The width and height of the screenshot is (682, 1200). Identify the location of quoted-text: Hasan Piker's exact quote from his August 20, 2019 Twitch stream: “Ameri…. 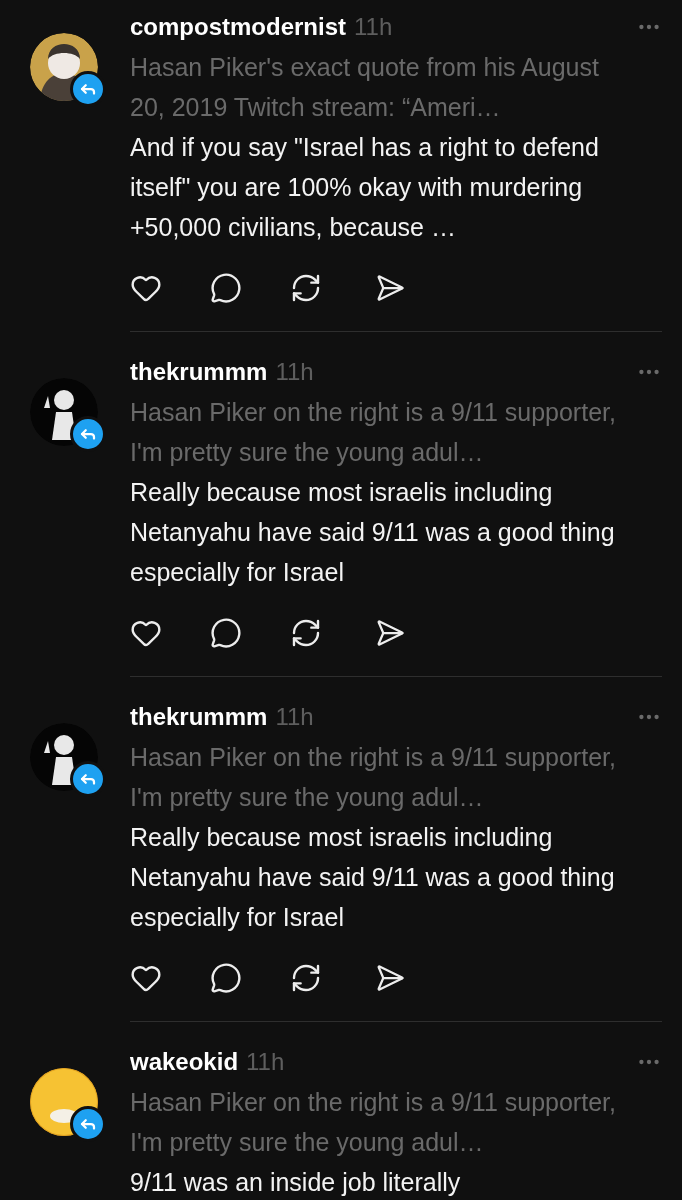
(365, 87).